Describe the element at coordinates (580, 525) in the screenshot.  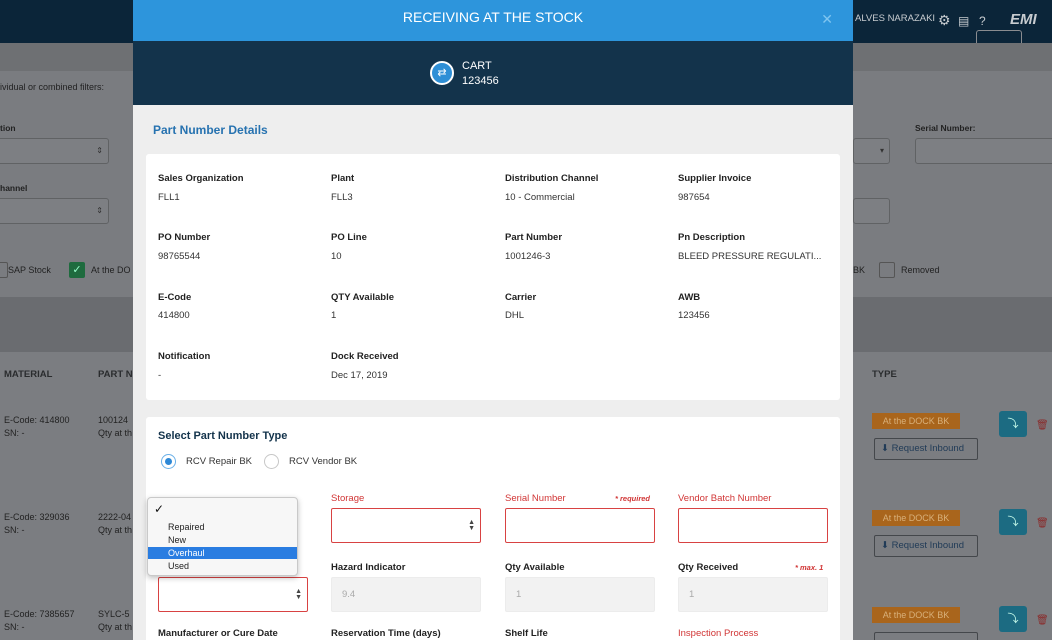
I see `serial-number-field` at that location.